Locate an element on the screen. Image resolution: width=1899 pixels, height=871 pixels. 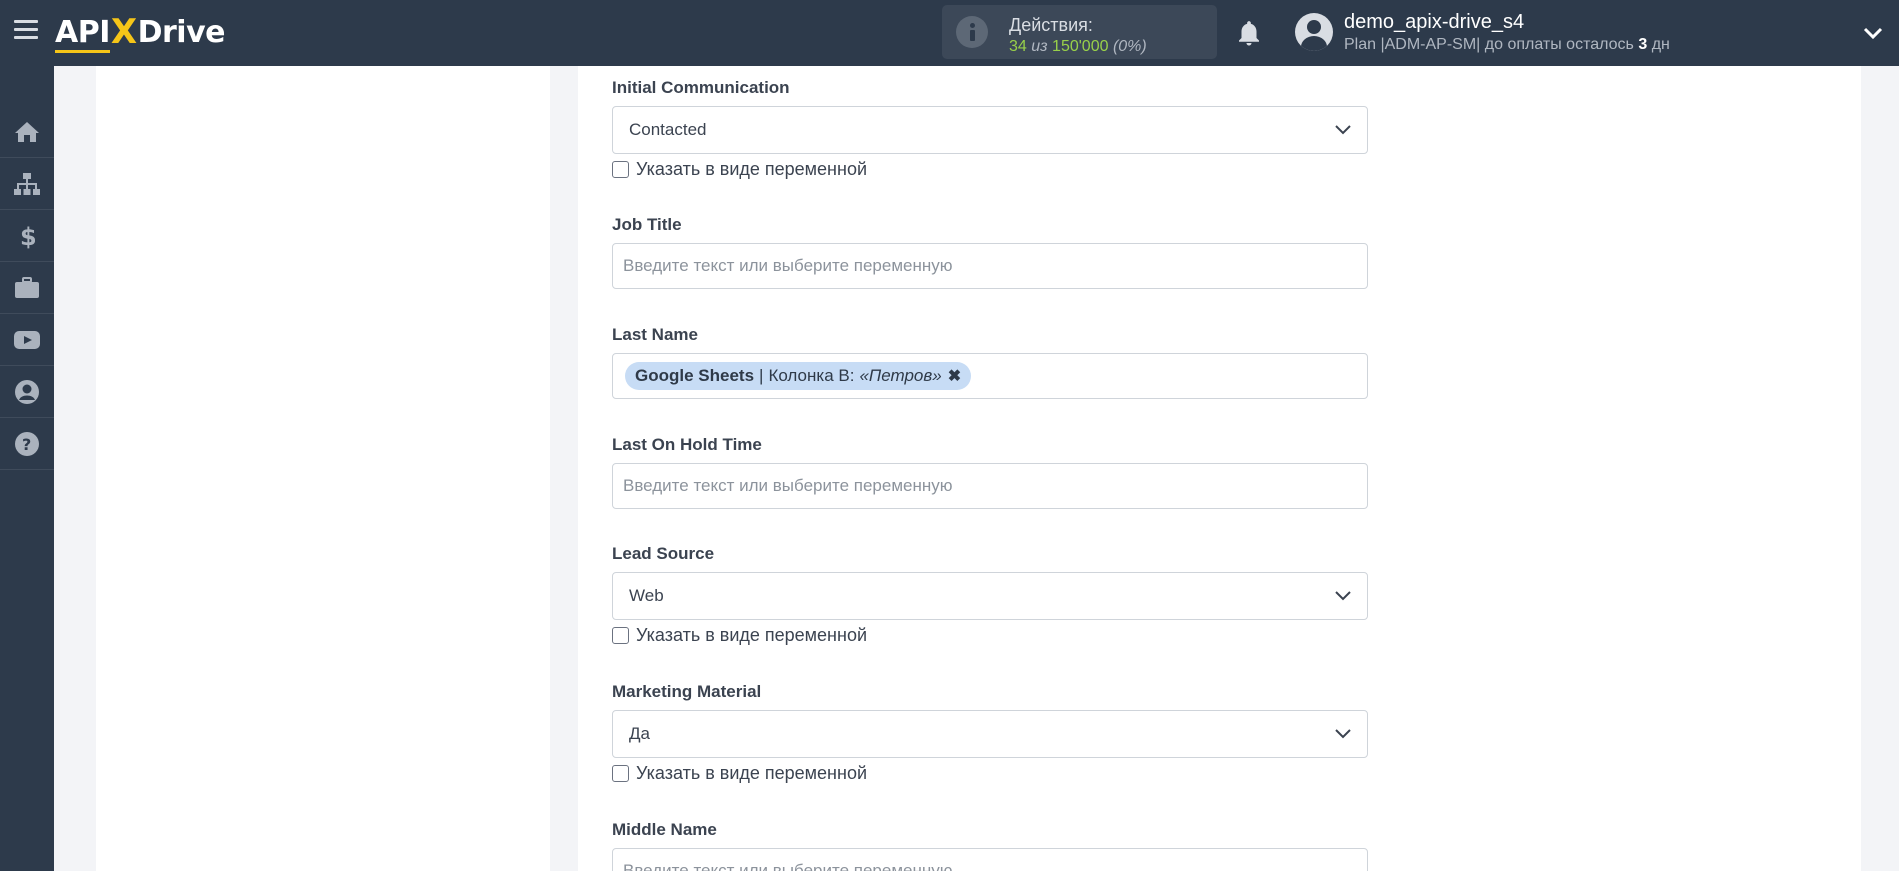
sidebar-item-services is located at coordinates (27, 288).